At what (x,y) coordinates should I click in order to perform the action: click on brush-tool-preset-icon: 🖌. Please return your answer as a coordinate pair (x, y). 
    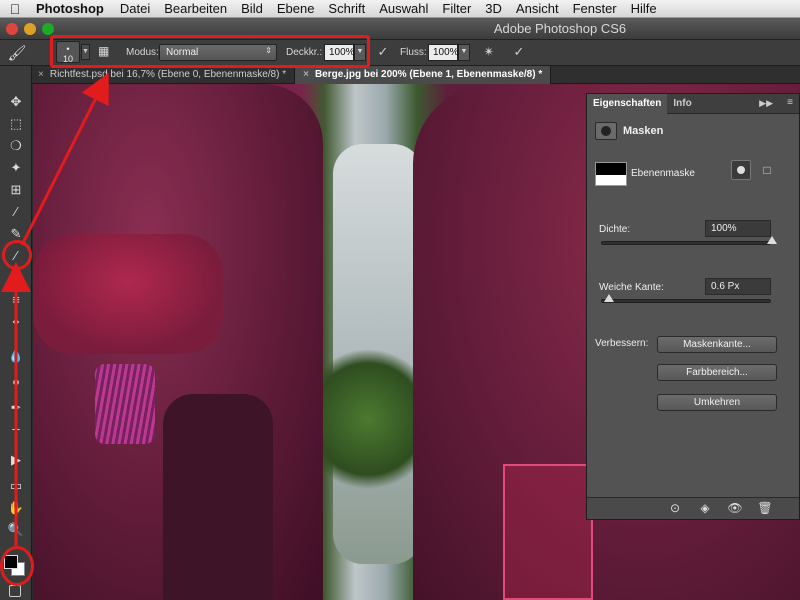
    Looking at the image, I should click on (17, 53).